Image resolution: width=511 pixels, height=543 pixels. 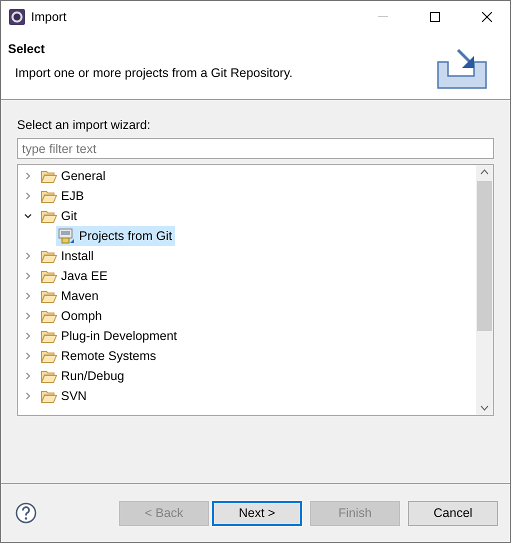 What do you see at coordinates (63, 196) in the screenshot?
I see `tree-item: EJB` at bounding box center [63, 196].